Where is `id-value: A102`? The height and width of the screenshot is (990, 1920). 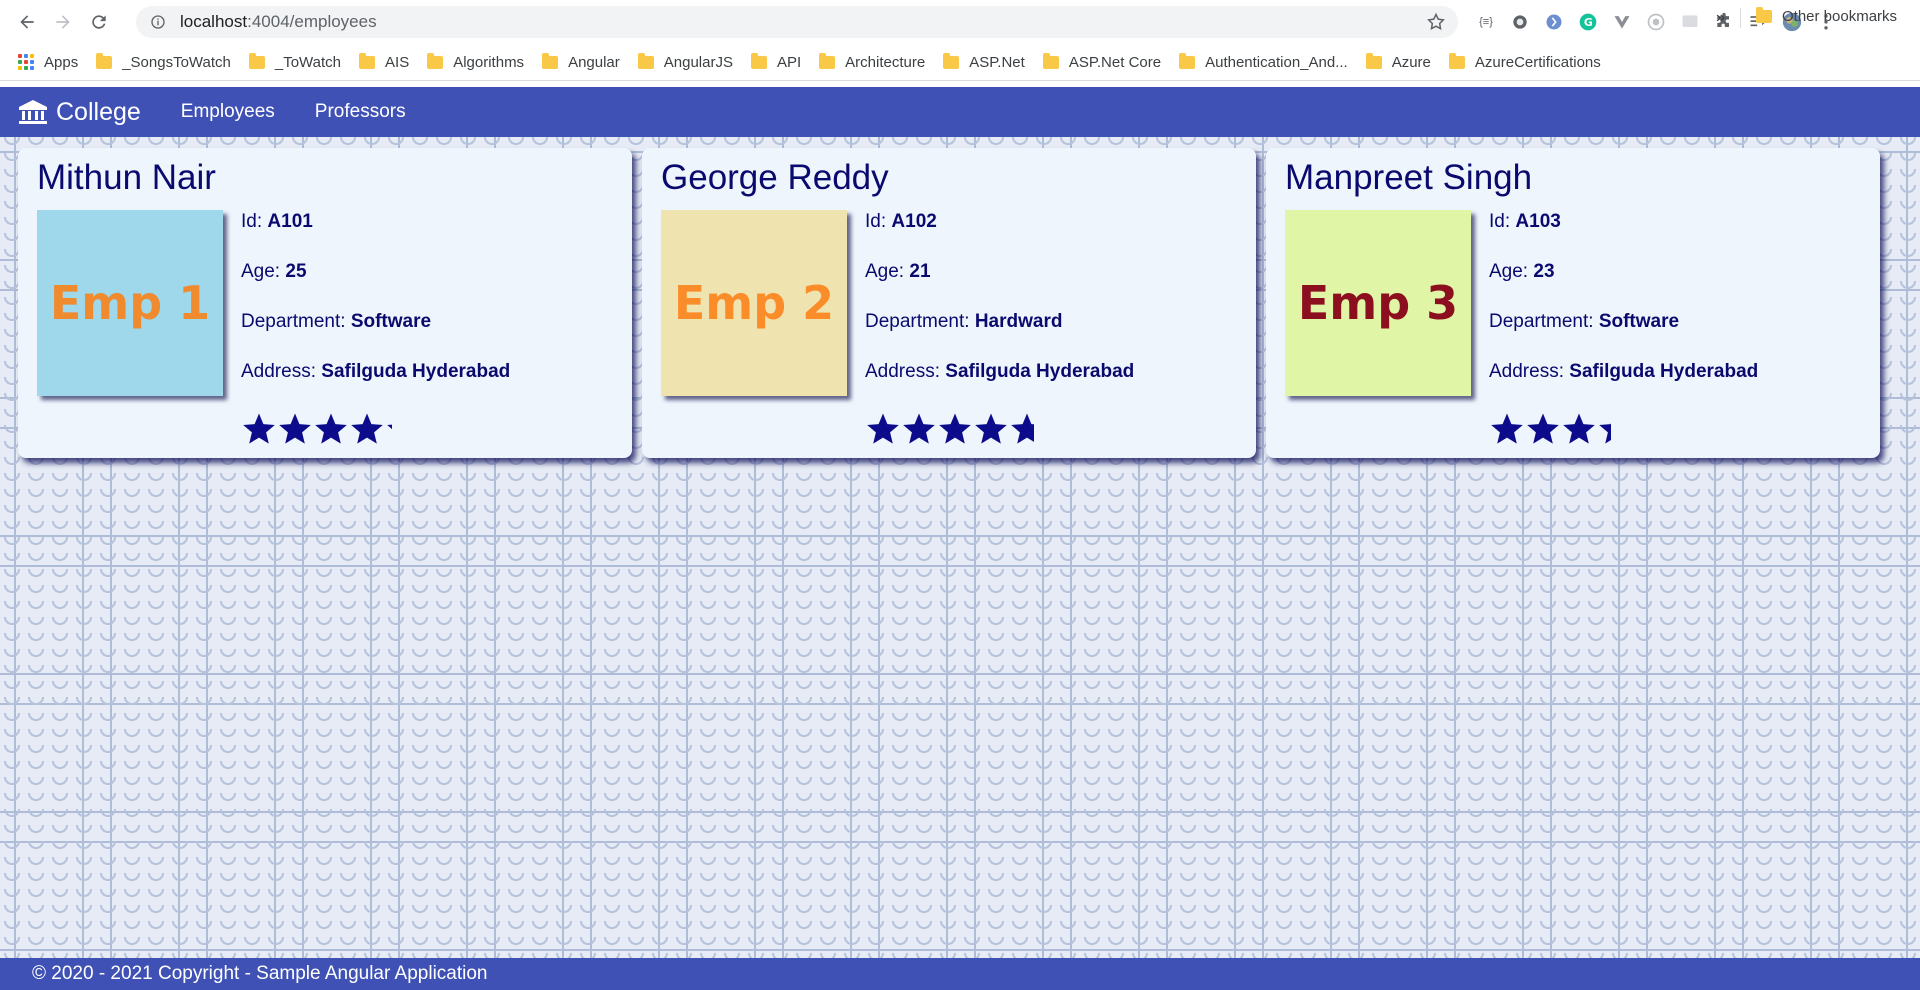 id-value: A102 is located at coordinates (914, 221).